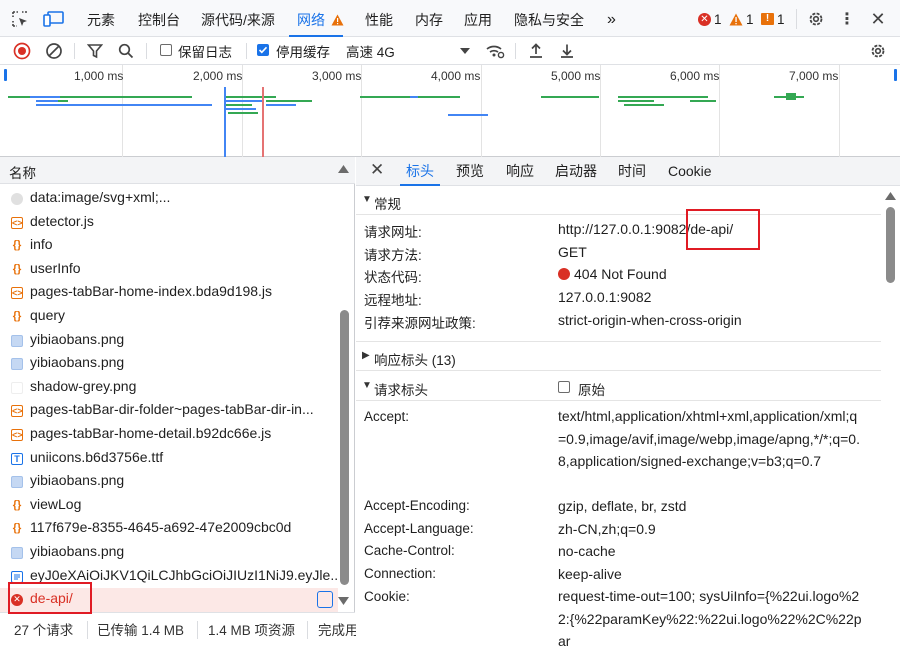  I want to click on settings-gear-icon, so click(816, 19).